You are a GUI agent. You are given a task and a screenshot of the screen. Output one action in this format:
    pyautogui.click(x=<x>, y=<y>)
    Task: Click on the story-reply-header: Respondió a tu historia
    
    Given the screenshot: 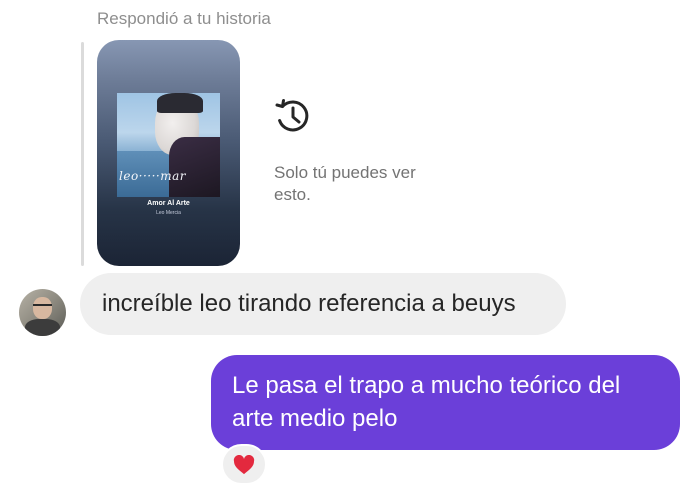 What is the action you would take?
    pyautogui.click(x=184, y=18)
    